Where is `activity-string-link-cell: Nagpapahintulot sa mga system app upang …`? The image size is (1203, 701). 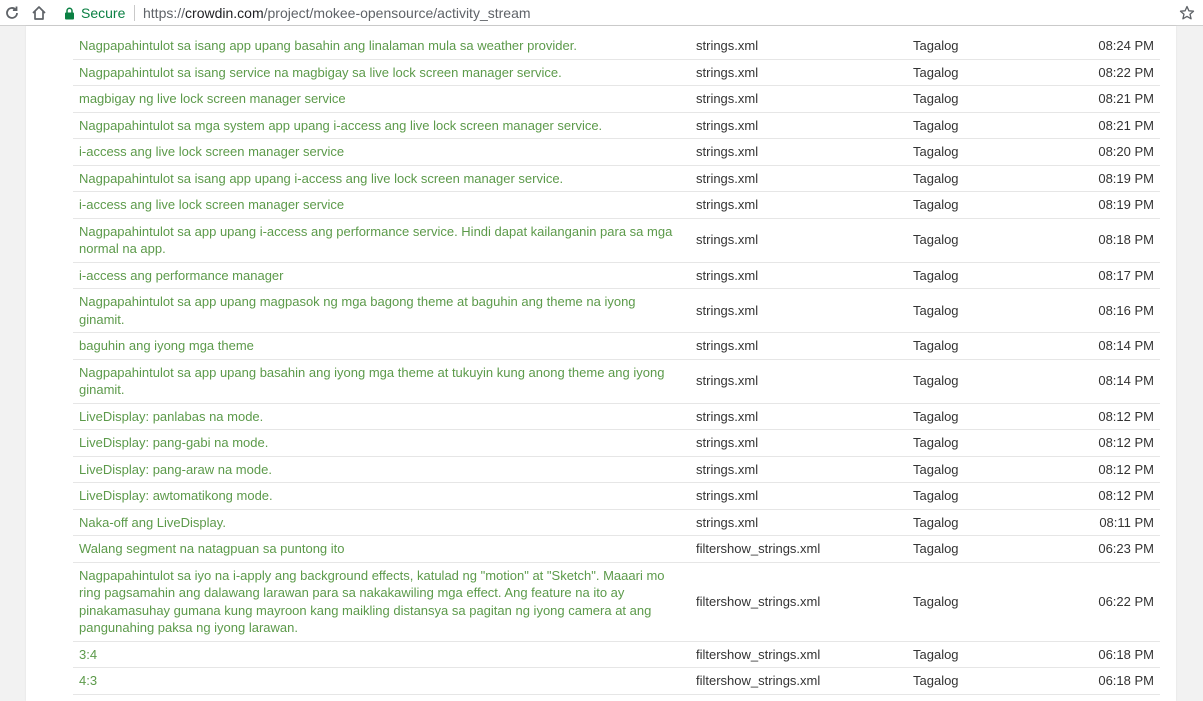
activity-string-link-cell: Nagpapahintulot sa mga system app upang … is located at coordinates (381, 125).